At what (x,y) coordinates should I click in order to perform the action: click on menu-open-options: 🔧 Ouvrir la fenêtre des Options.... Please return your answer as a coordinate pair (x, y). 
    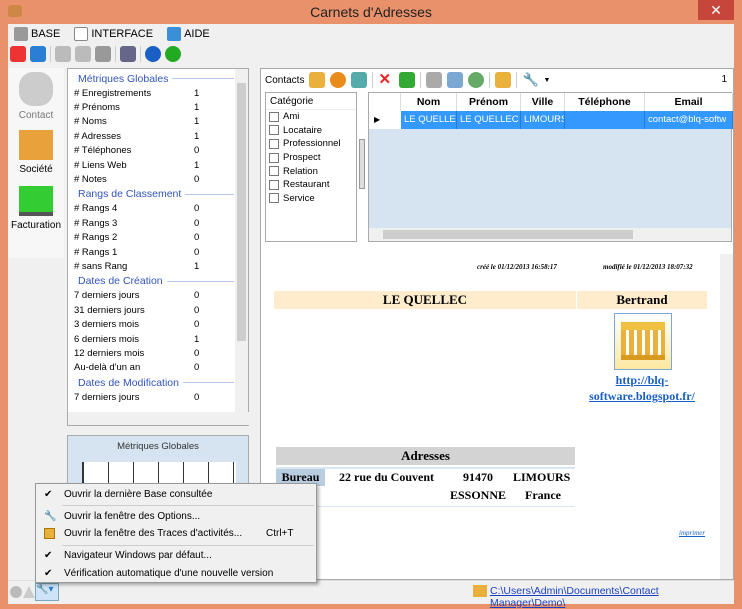
    Looking at the image, I should click on (176, 516).